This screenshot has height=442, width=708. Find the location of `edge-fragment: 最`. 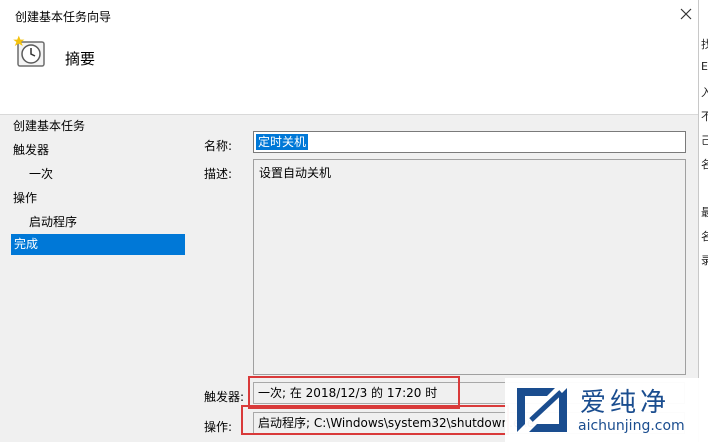

edge-fragment: 最 is located at coordinates (704, 212).